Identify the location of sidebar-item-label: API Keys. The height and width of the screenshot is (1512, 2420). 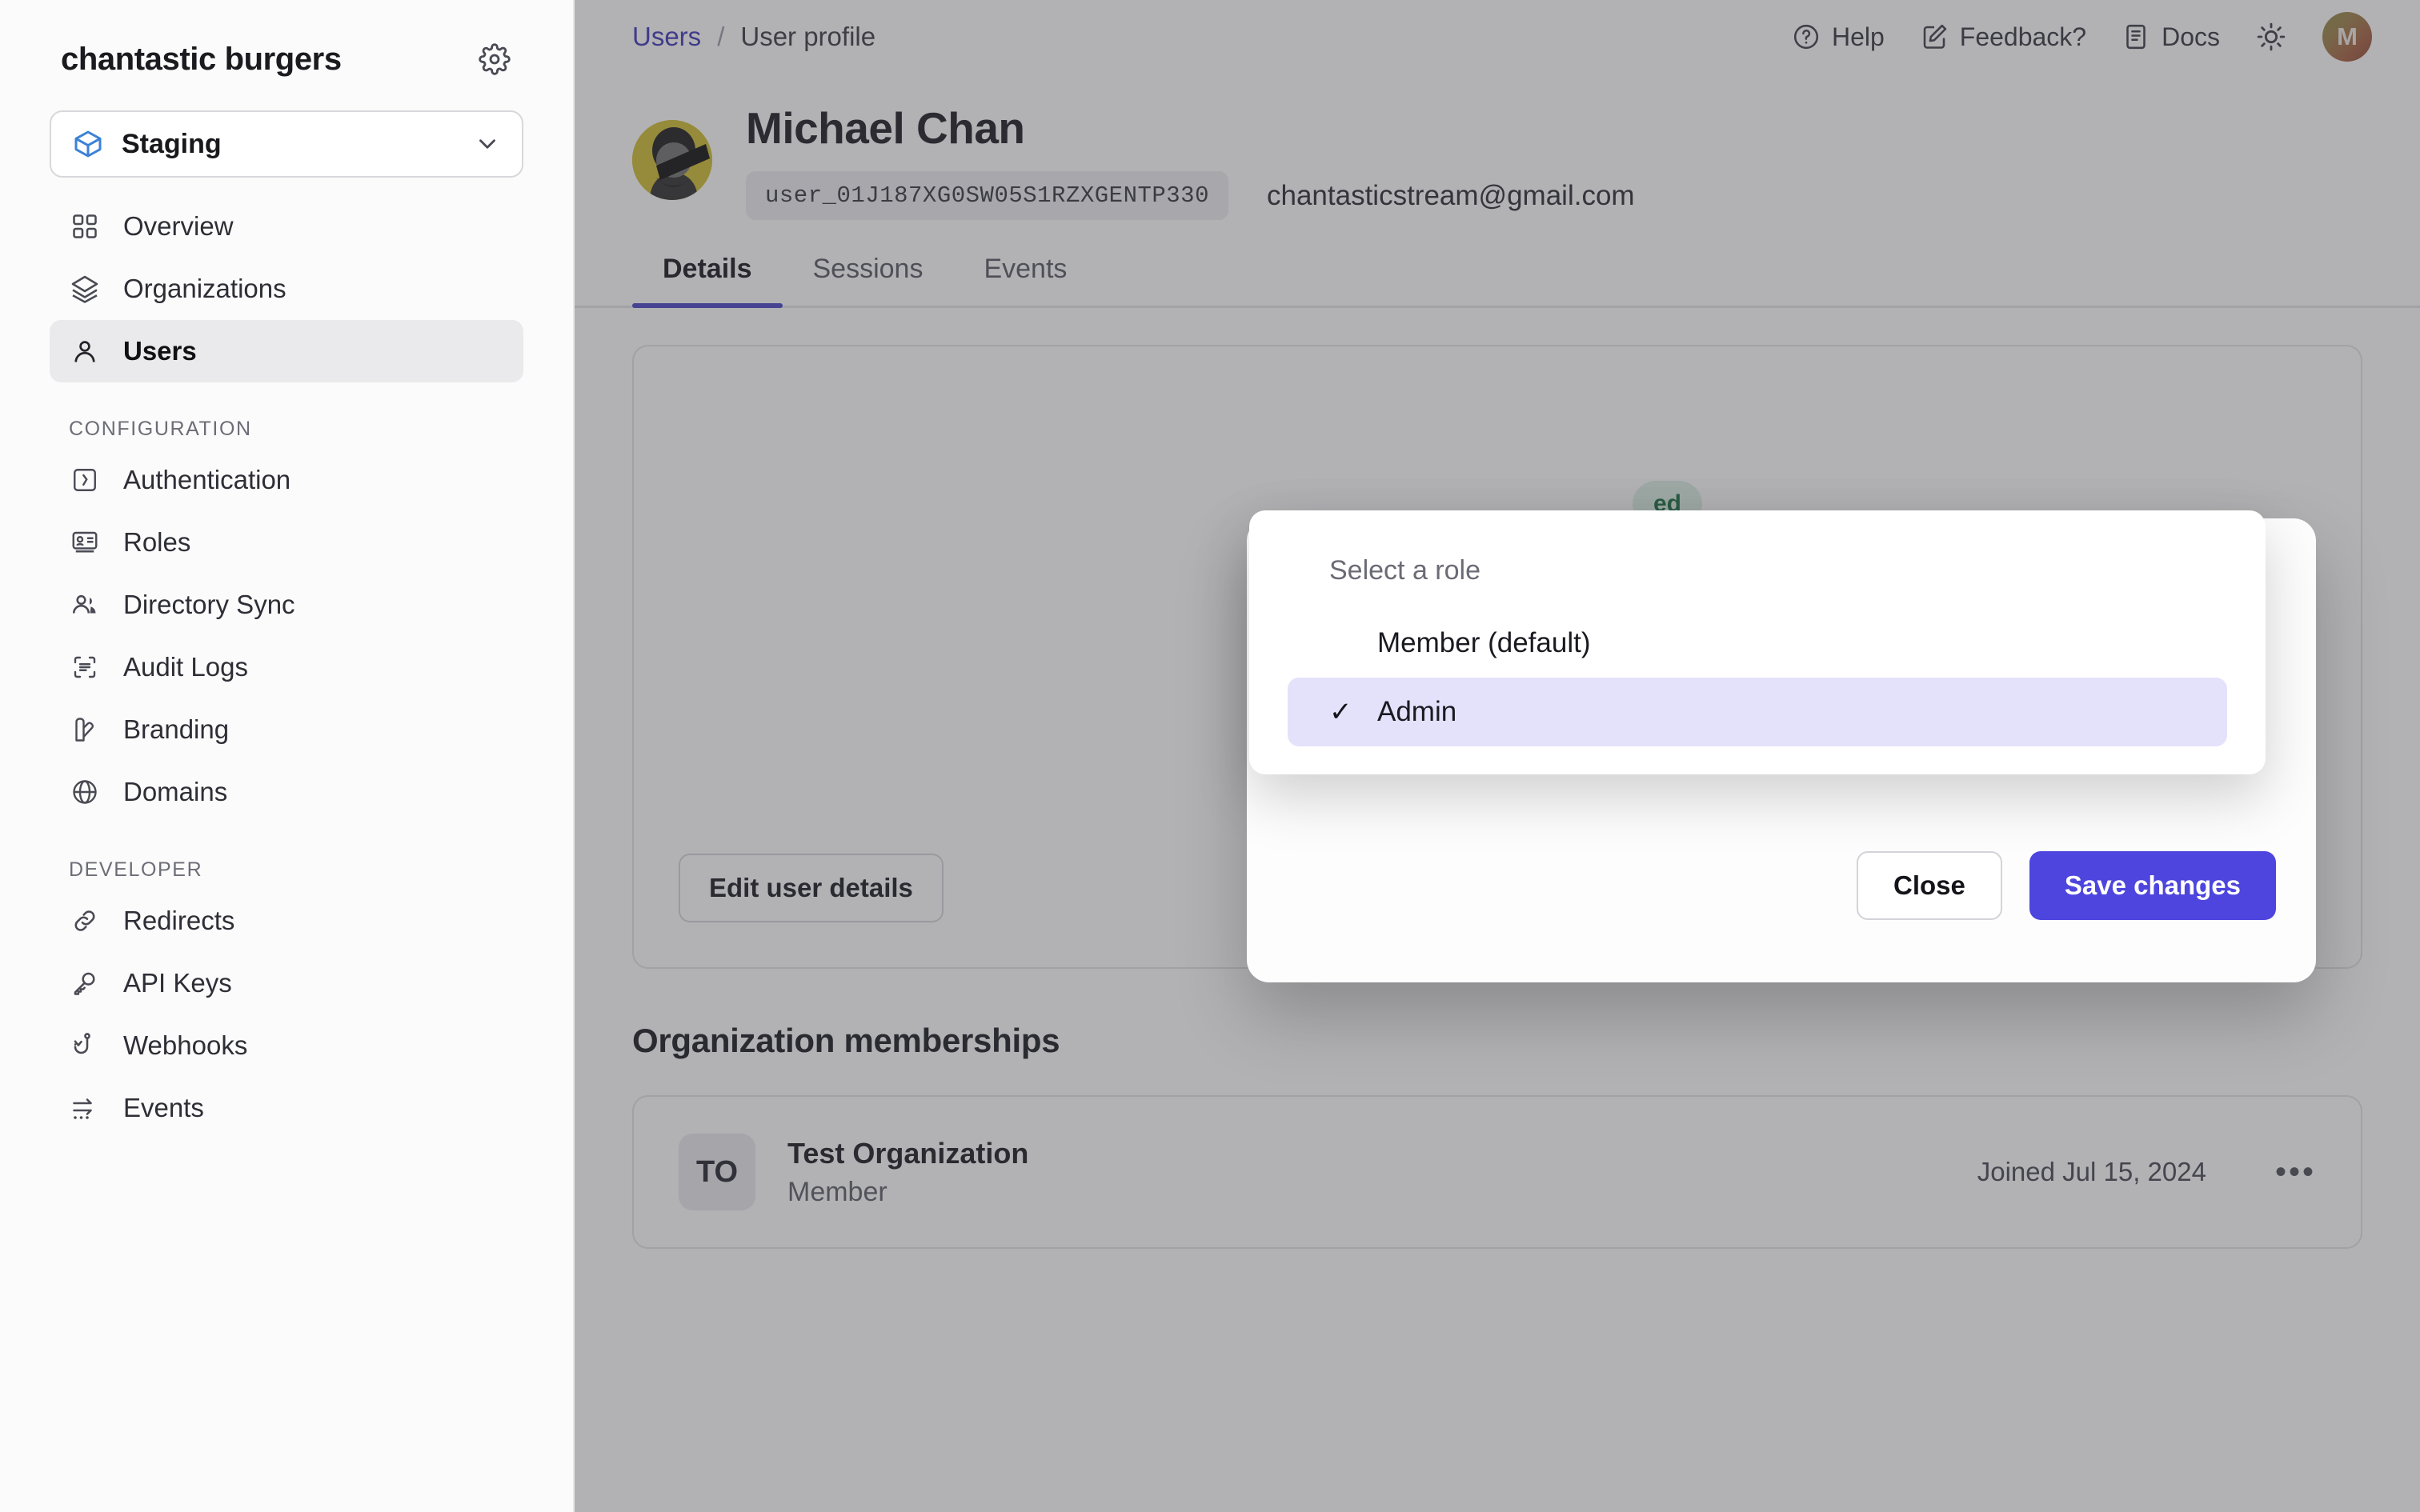
(177, 983).